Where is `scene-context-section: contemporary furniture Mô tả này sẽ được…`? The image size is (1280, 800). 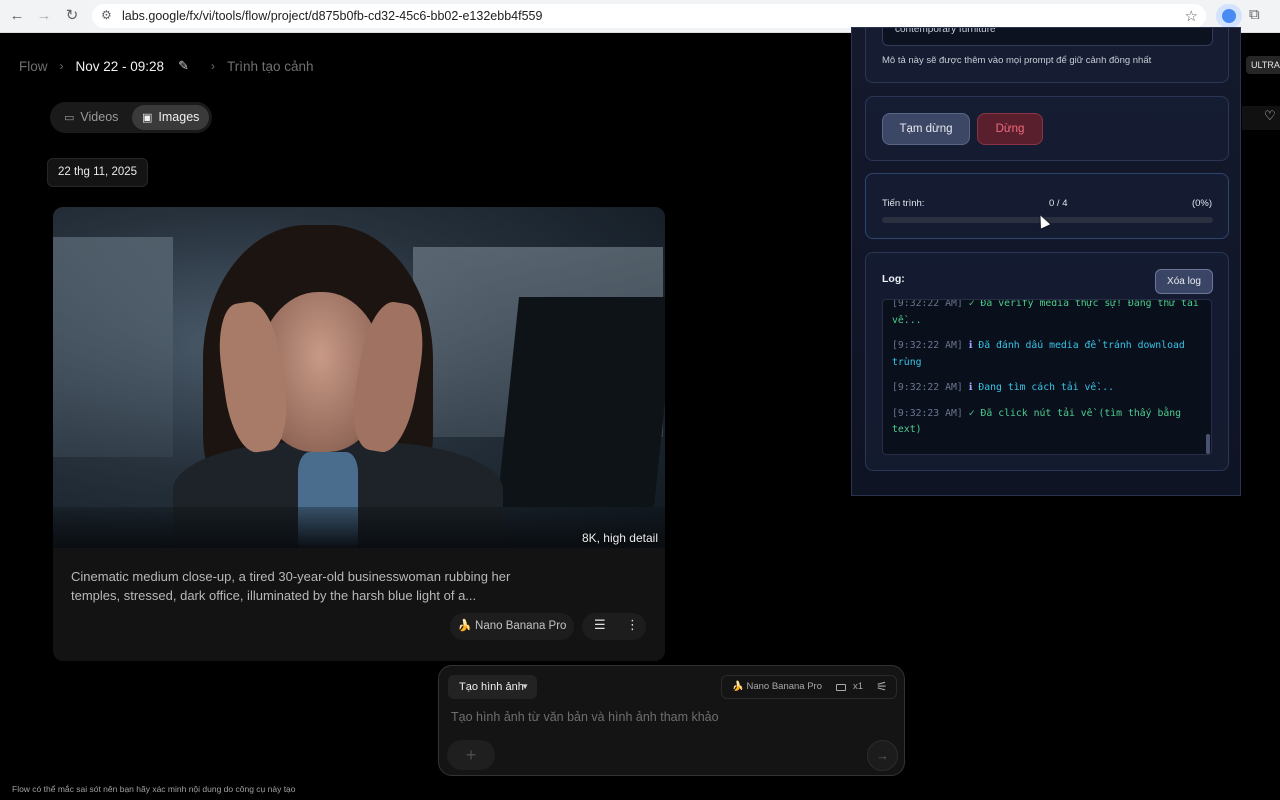 scene-context-section: contemporary furniture Mô tả này sẽ được… is located at coordinates (1047, 55).